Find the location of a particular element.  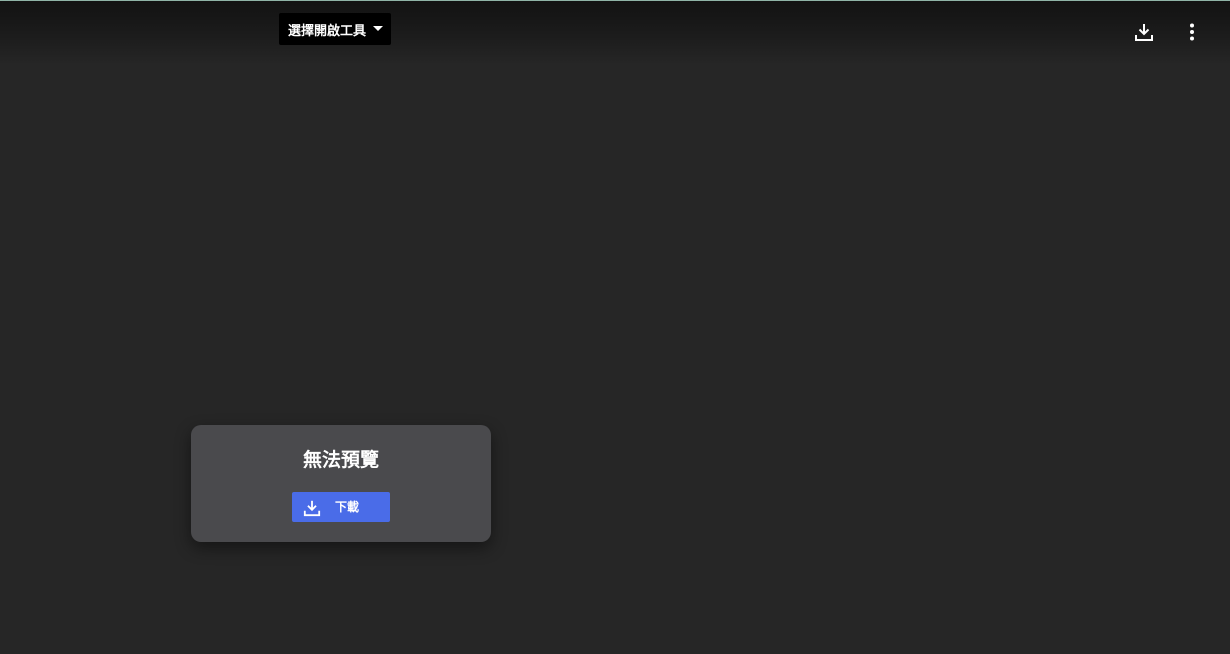

caret-down-icon is located at coordinates (378, 28).